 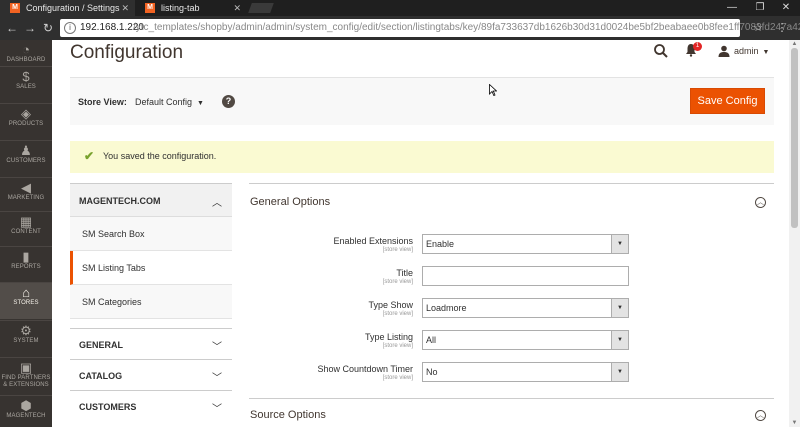 What do you see at coordinates (261, 8) in the screenshot?
I see `new-tab-button` at bounding box center [261, 8].